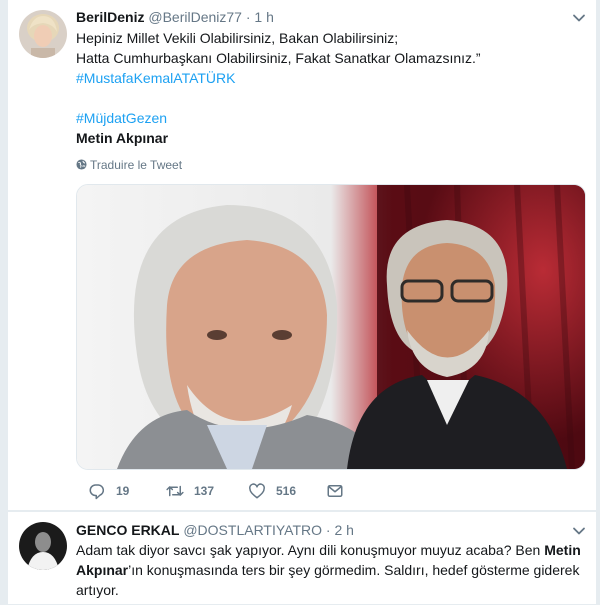  Describe the element at coordinates (97, 492) in the screenshot. I see `reply-icon` at that location.